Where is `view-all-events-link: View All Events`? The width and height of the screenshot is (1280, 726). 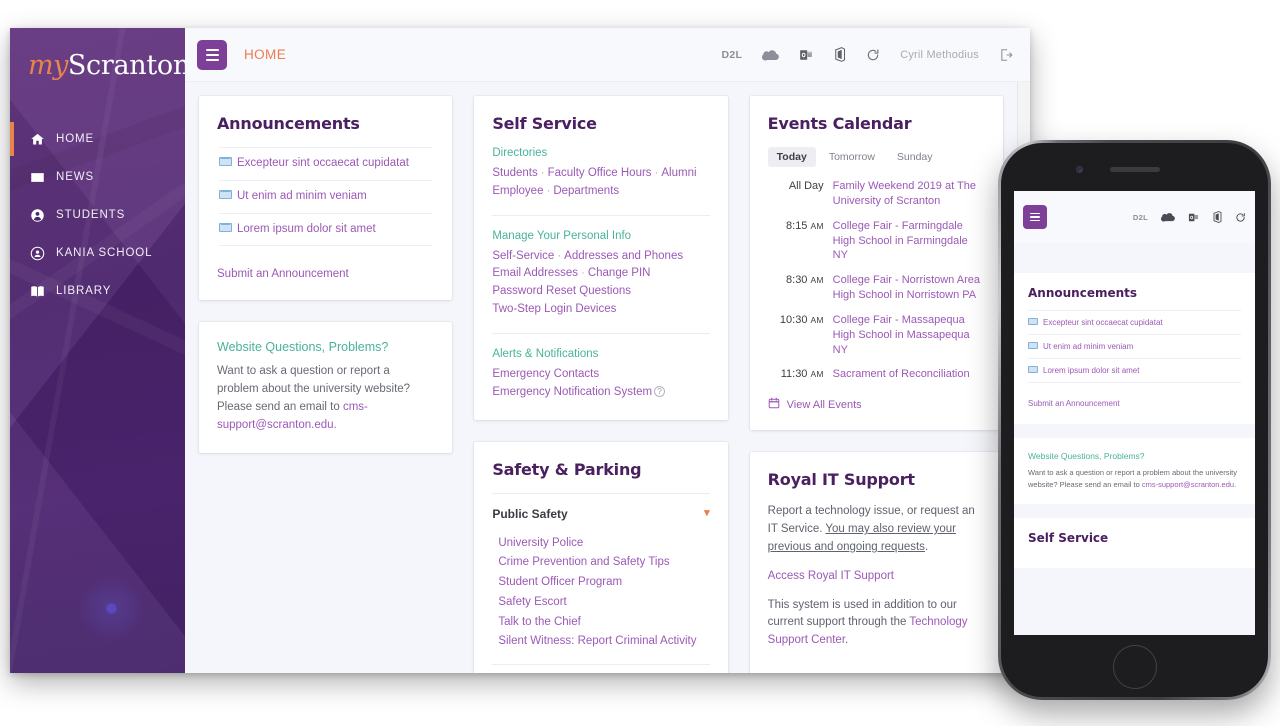 view-all-events-link: View All Events is located at coordinates (876, 404).